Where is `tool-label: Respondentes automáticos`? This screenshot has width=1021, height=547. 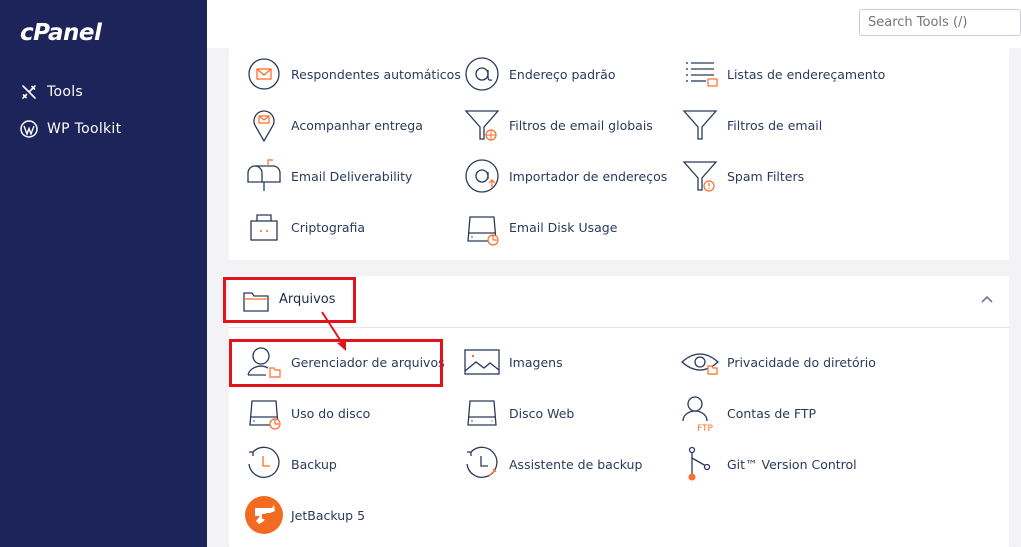 tool-label: Respondentes automáticos is located at coordinates (376, 74).